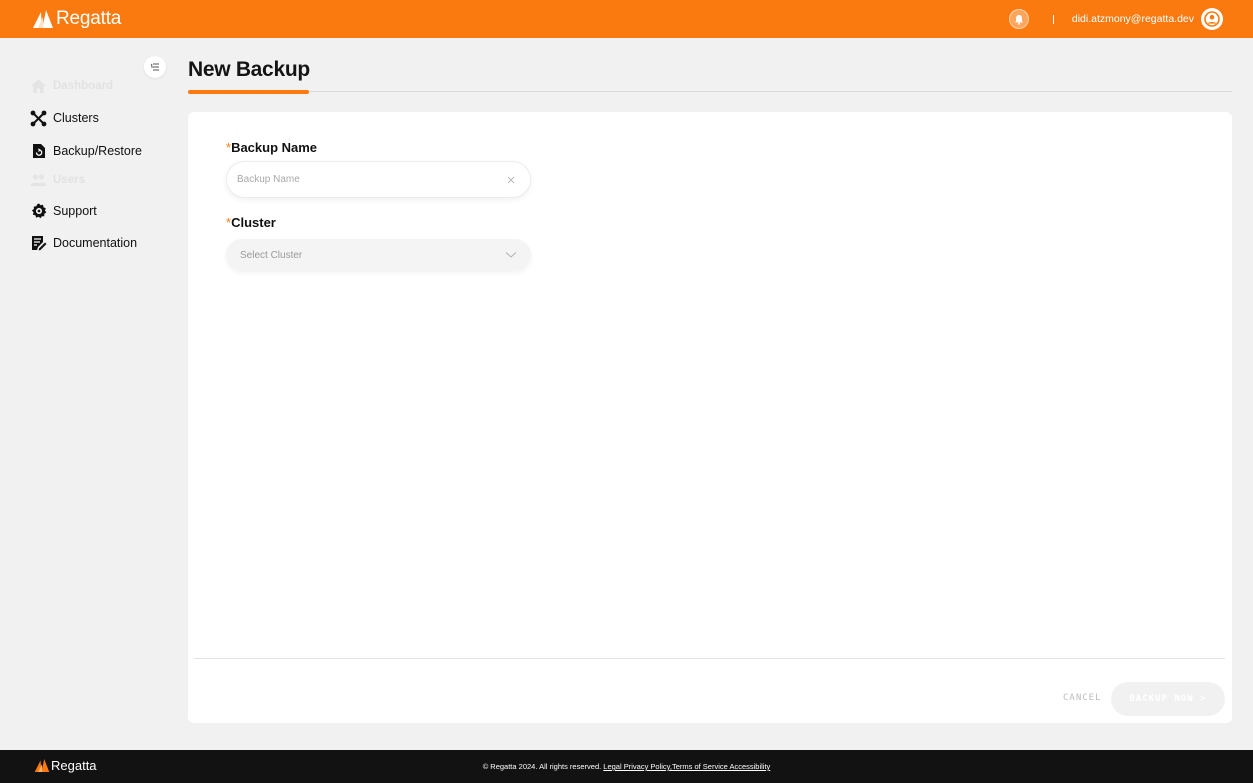  What do you see at coordinates (1212, 19) in the screenshot?
I see `user-avatar-icon` at bounding box center [1212, 19].